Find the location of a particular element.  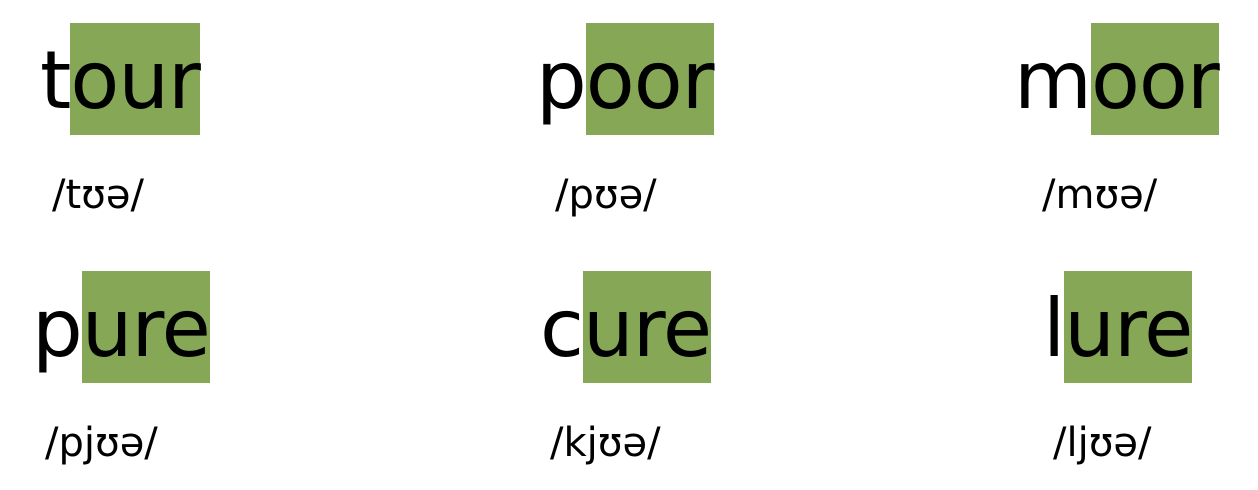

word-lure: lure is located at coordinates (1118, 327).